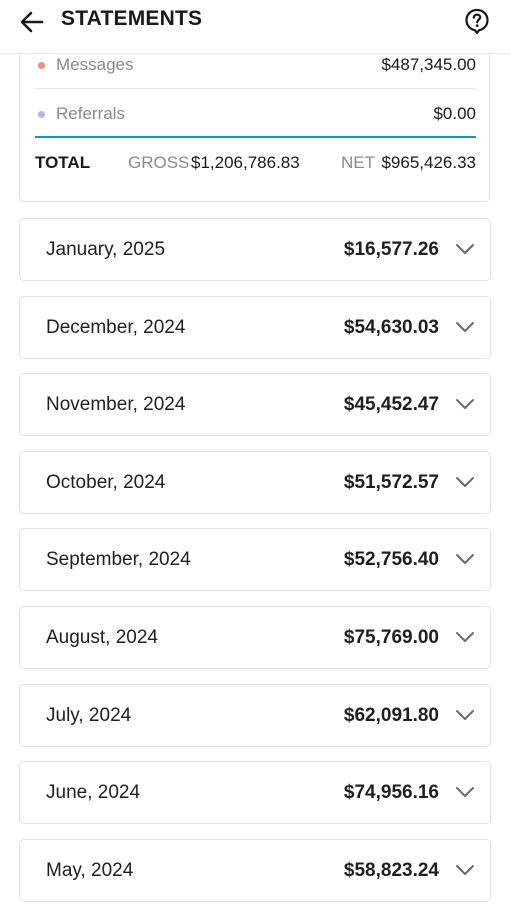 The height and width of the screenshot is (916, 511). Describe the element at coordinates (255, 405) in the screenshot. I see `statement-row: November, 2024 $45,452.47` at that location.